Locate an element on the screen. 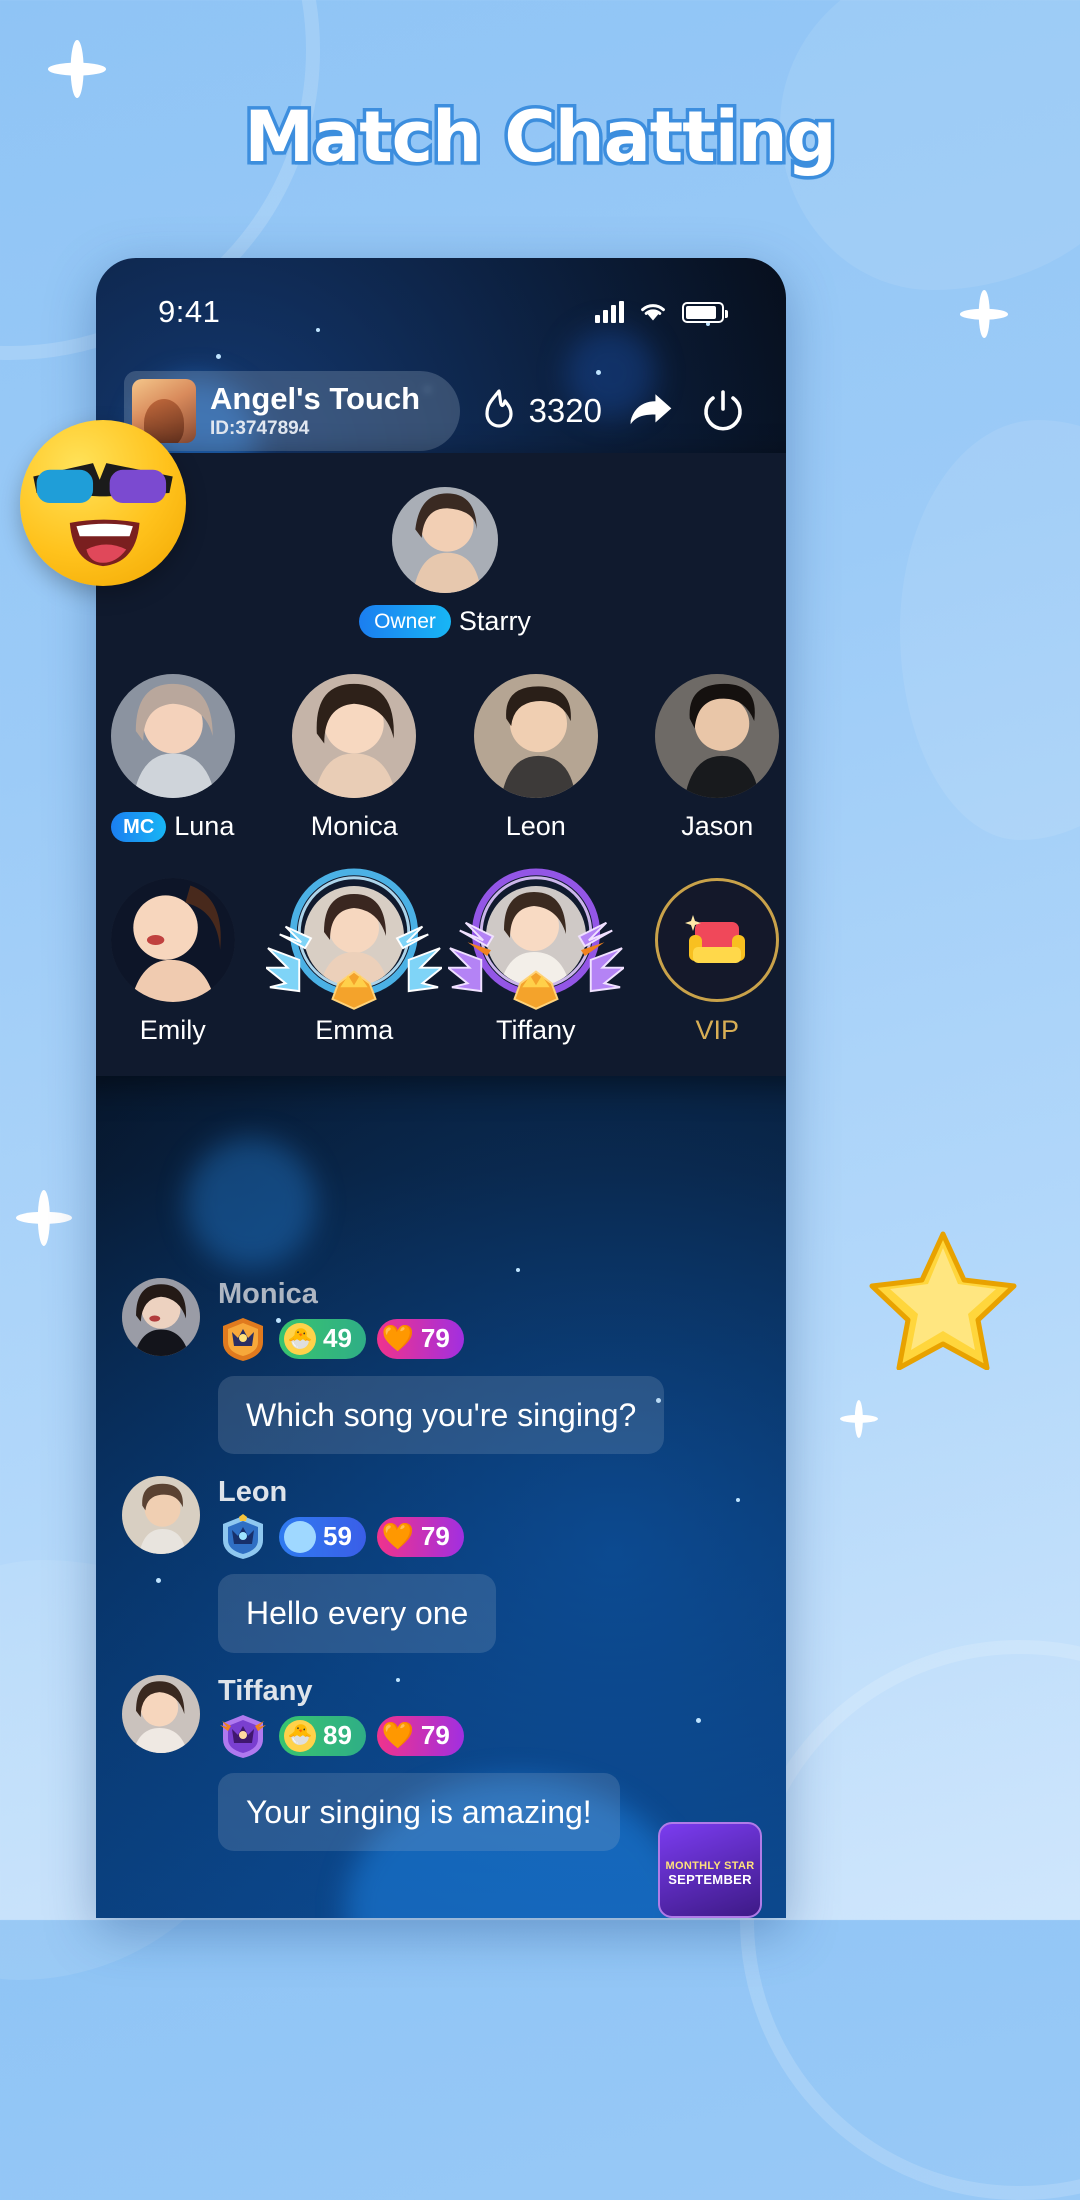 The height and width of the screenshot is (2200, 1080). seat-jason-label: Jason is located at coordinates (717, 826).